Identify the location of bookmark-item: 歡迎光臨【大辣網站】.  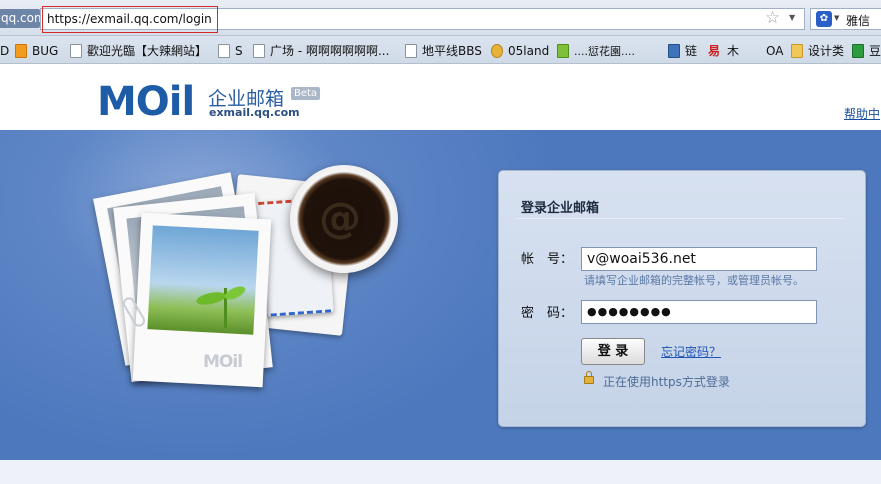
(138, 51).